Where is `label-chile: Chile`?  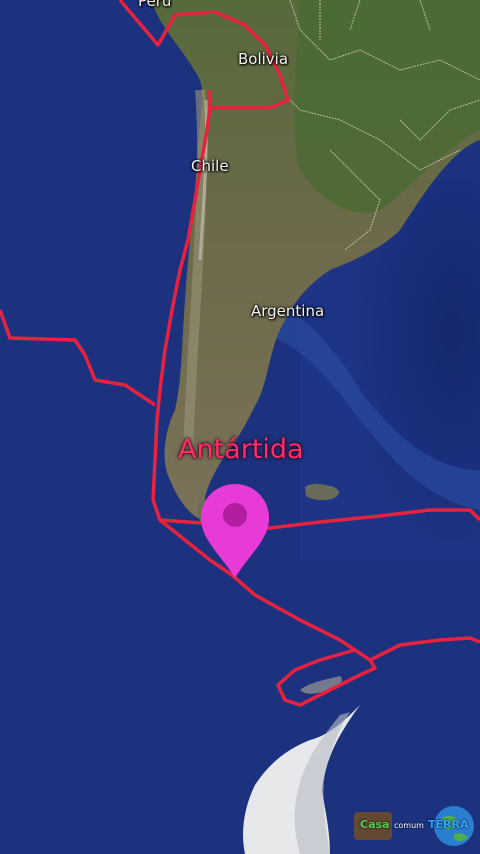
label-chile: Chile is located at coordinates (210, 166).